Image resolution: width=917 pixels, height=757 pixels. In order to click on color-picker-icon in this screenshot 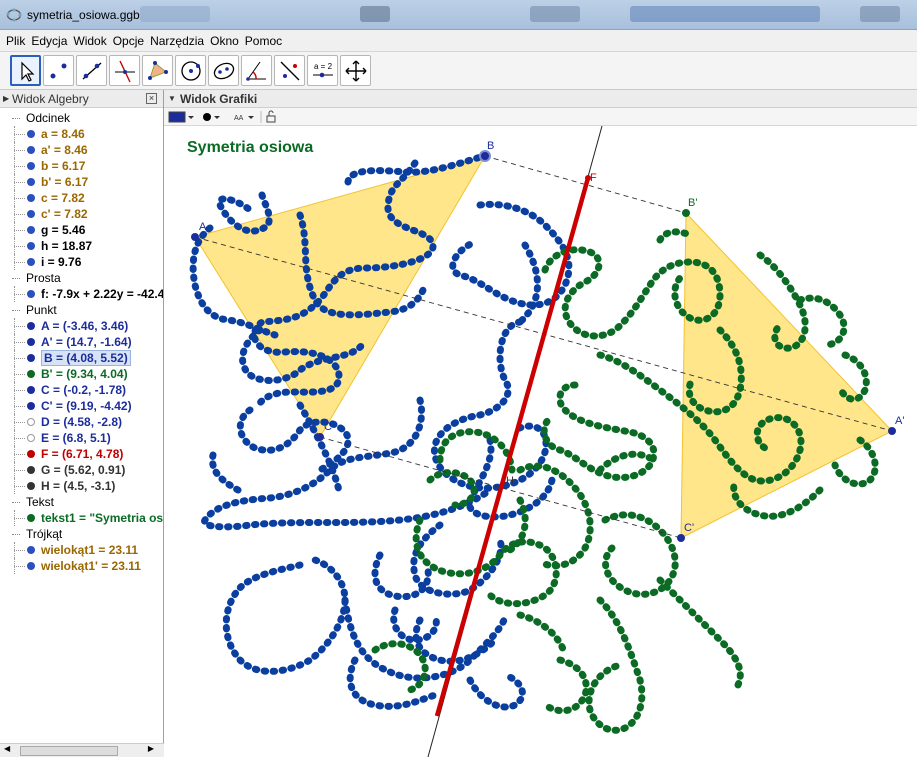, I will do `click(177, 117)`.